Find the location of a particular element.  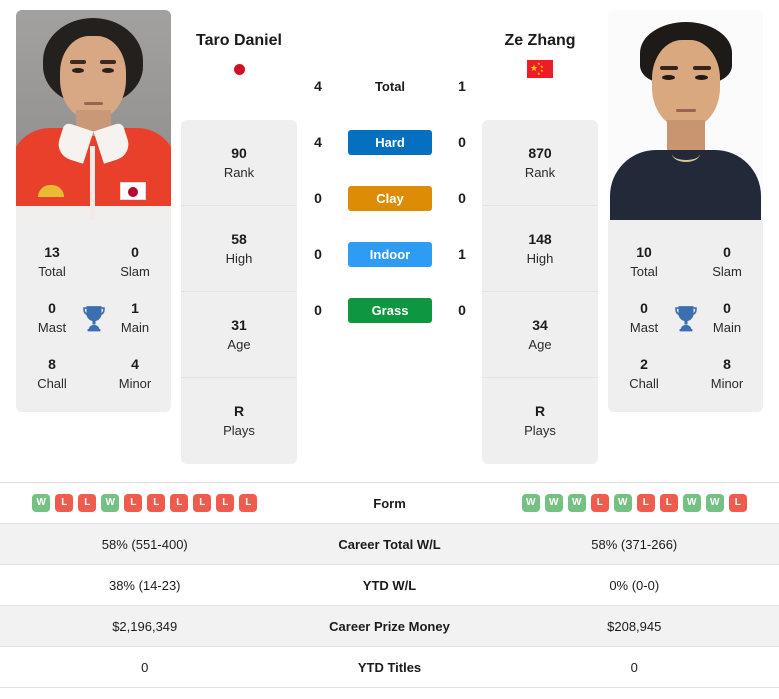

prize-money-right: $208,945 is located at coordinates (634, 626).